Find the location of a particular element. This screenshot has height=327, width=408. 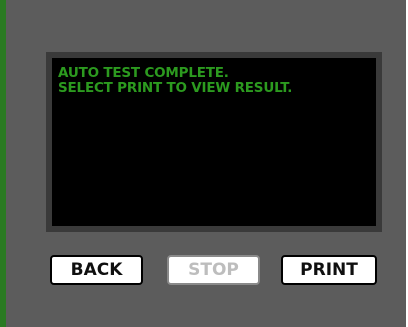

status-message-line-2: SELECT PRINT TO VIEW RESULT. is located at coordinates (175, 88).